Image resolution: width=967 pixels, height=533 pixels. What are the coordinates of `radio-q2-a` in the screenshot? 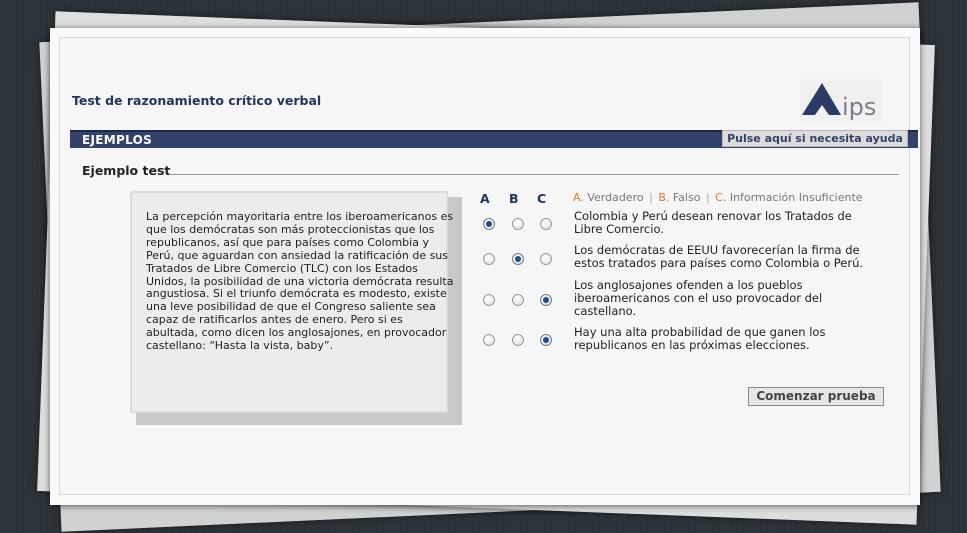 It's located at (489, 259).